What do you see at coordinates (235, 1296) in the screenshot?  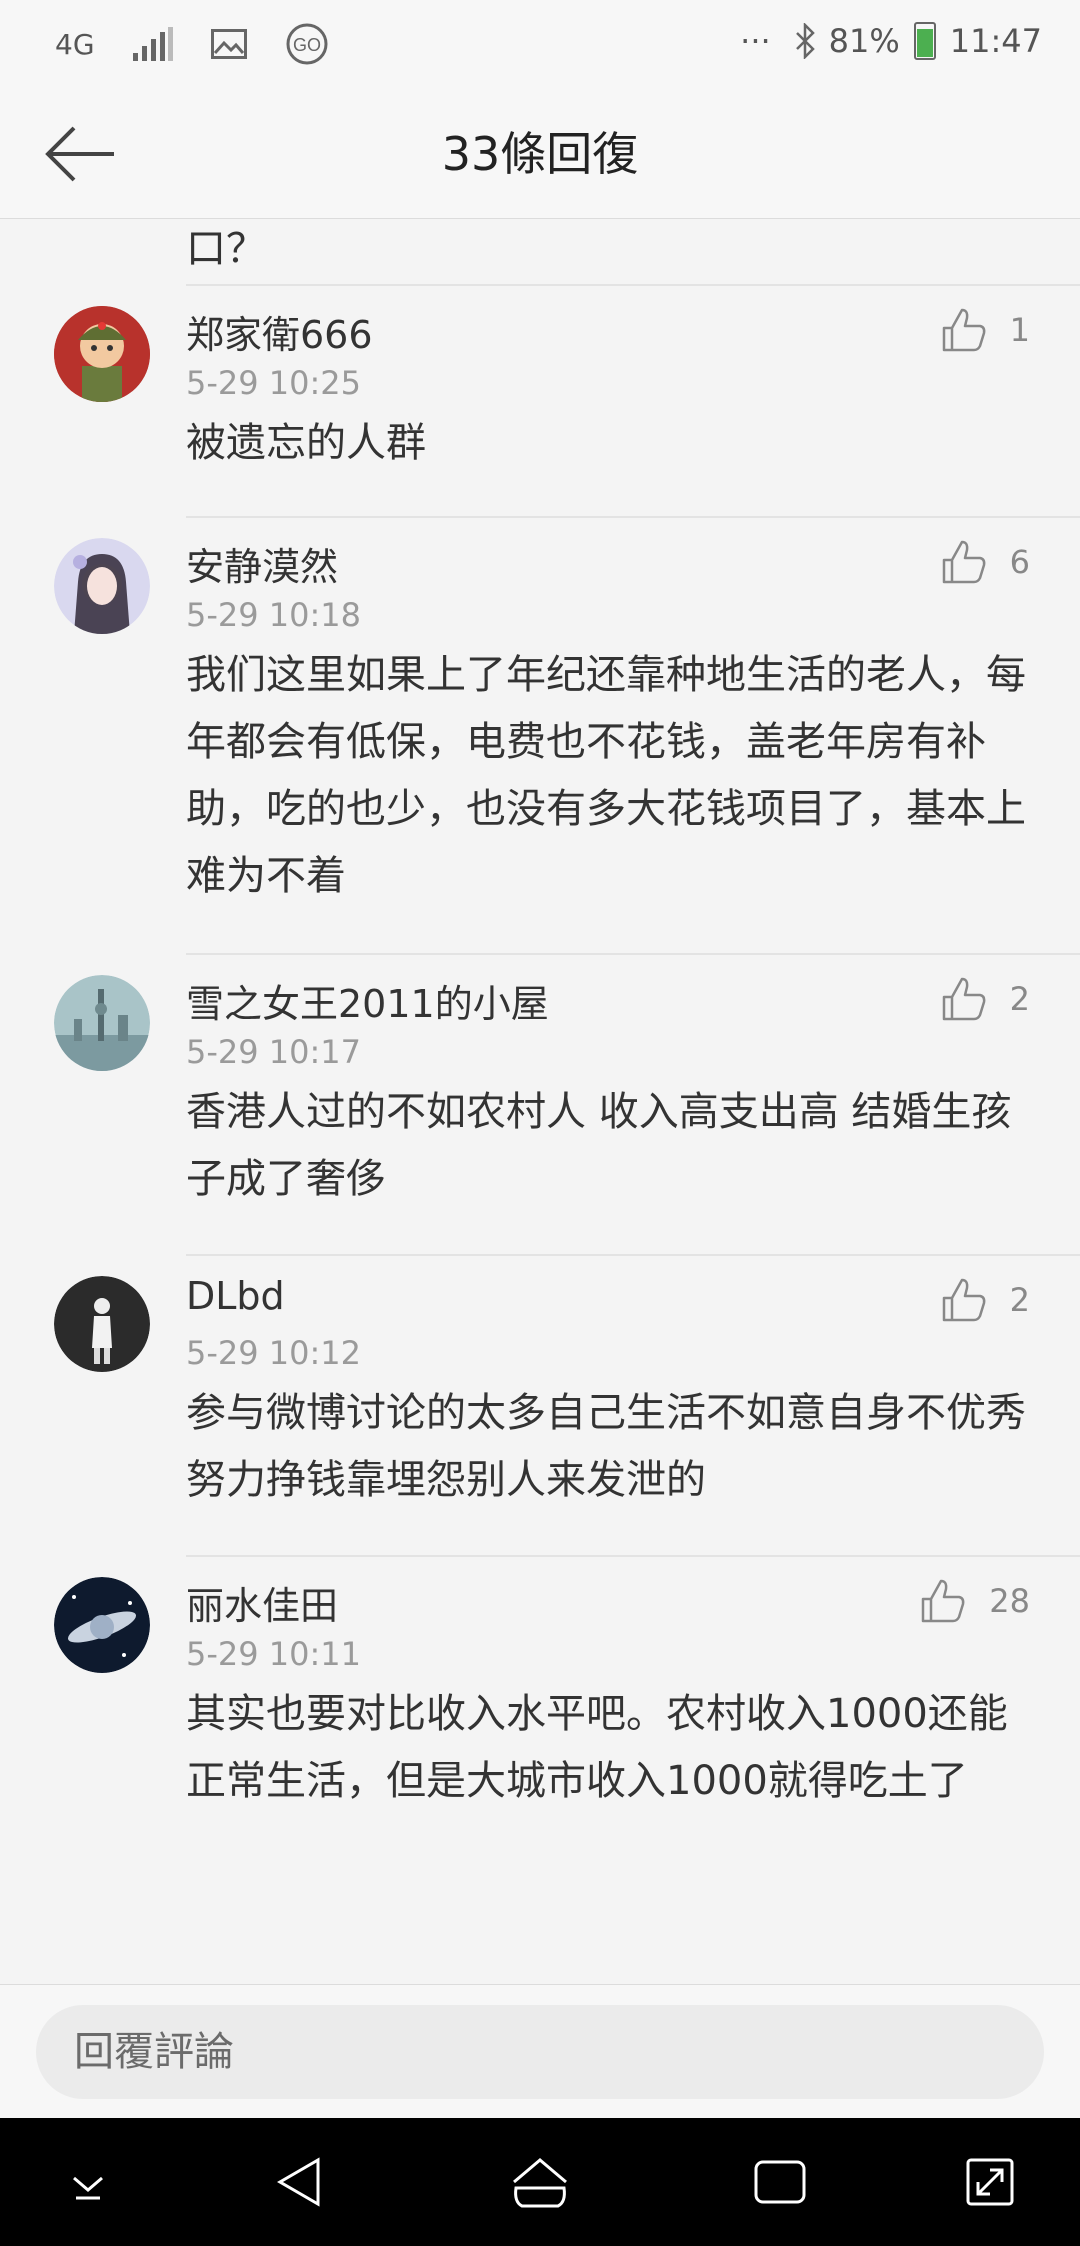 I see `username: DLbd` at bounding box center [235, 1296].